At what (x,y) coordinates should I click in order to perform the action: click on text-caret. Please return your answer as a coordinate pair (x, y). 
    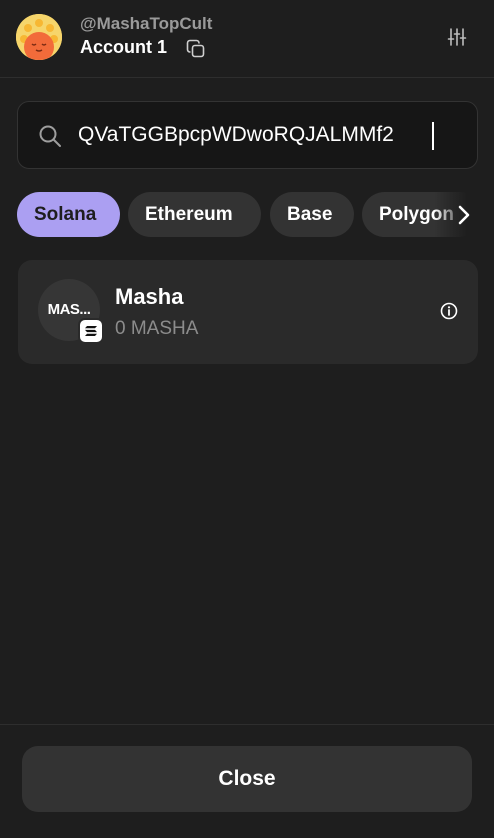
    Looking at the image, I should click on (433, 136).